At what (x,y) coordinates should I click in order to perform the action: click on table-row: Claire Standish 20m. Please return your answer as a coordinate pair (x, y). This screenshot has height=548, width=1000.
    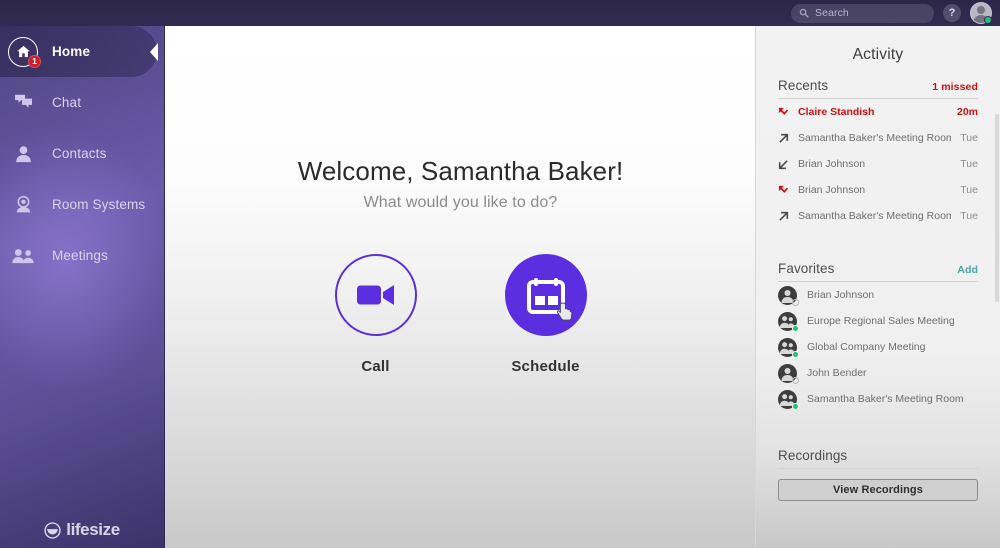
    Looking at the image, I should click on (878, 112).